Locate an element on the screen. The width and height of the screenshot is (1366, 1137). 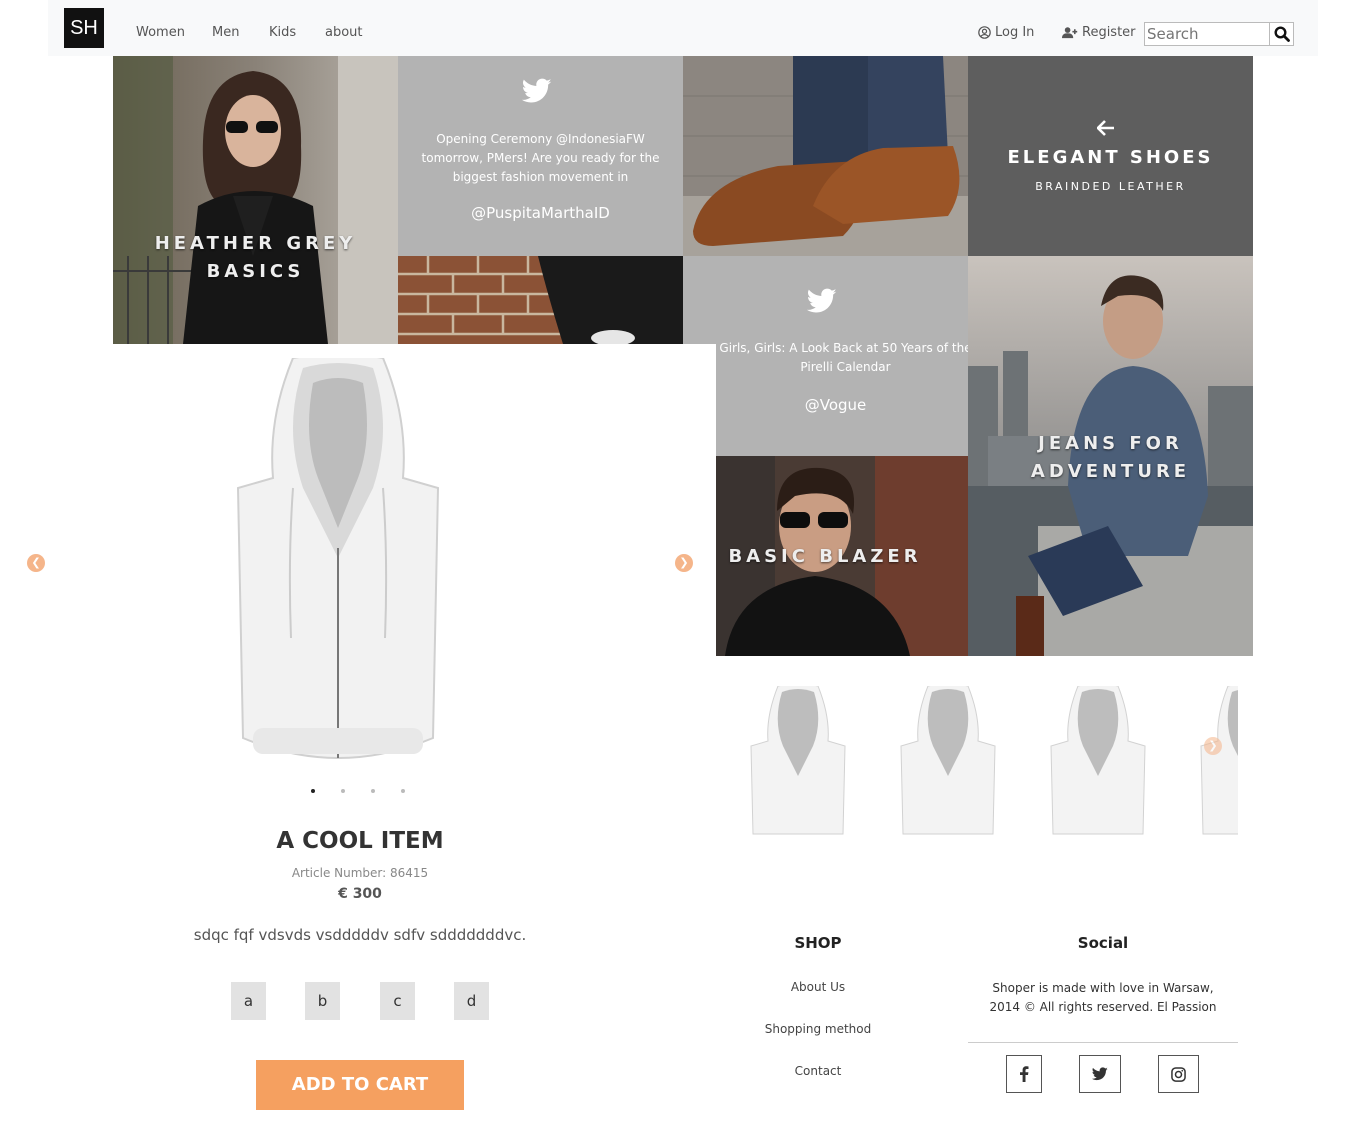
nav-link-men: Men is located at coordinates (225, 32).